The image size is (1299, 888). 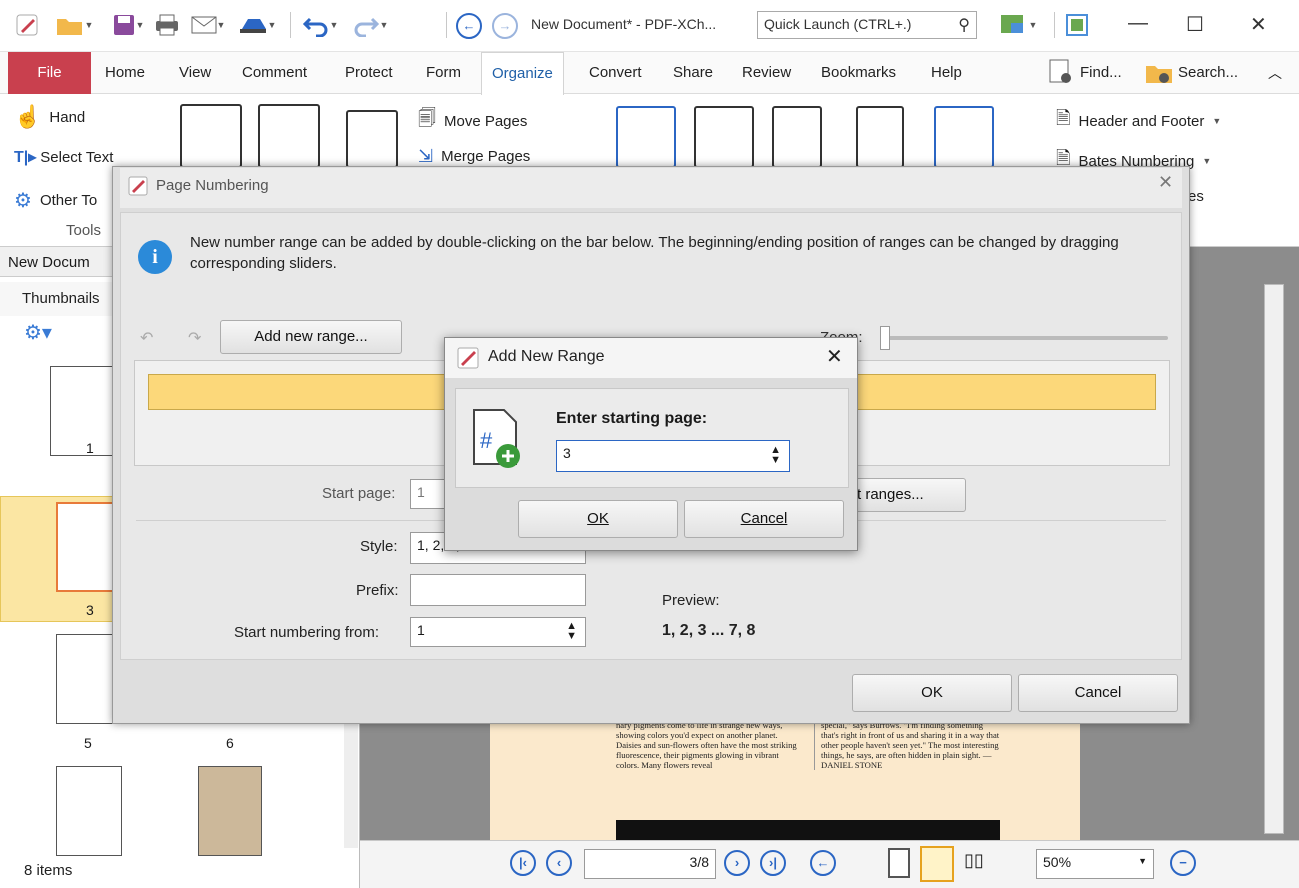 What do you see at coordinates (932, 693) in the screenshot?
I see `page-numbering-ok-button: OK` at bounding box center [932, 693].